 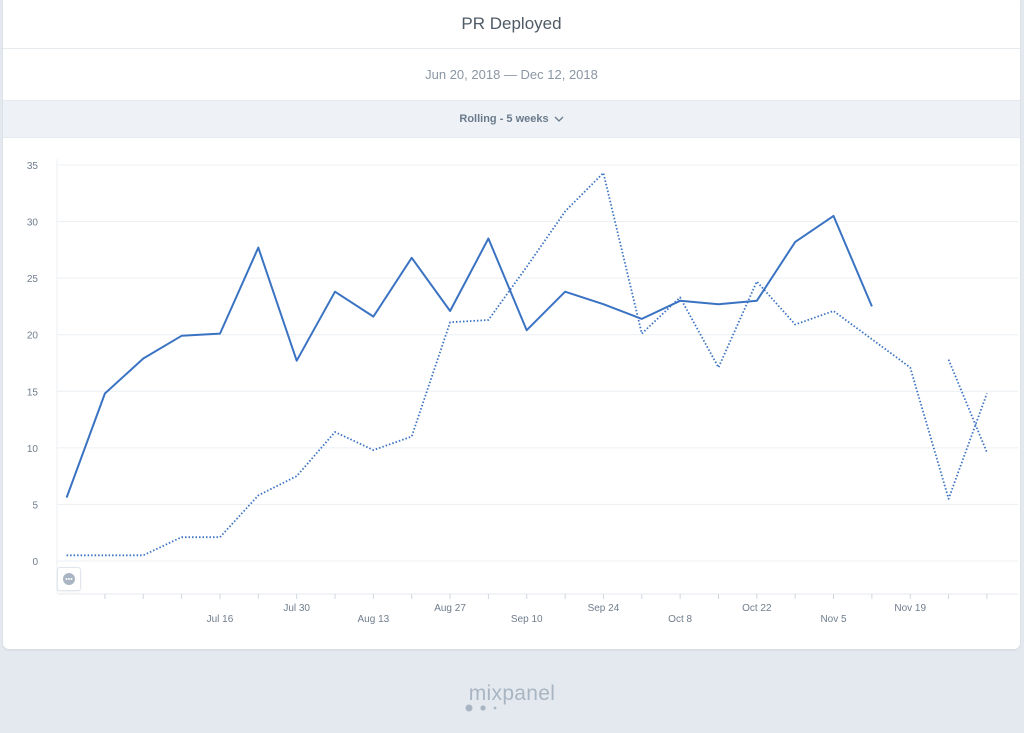 I want to click on rolling-dropdown: Rolling - 5 weeks, so click(x=511, y=119).